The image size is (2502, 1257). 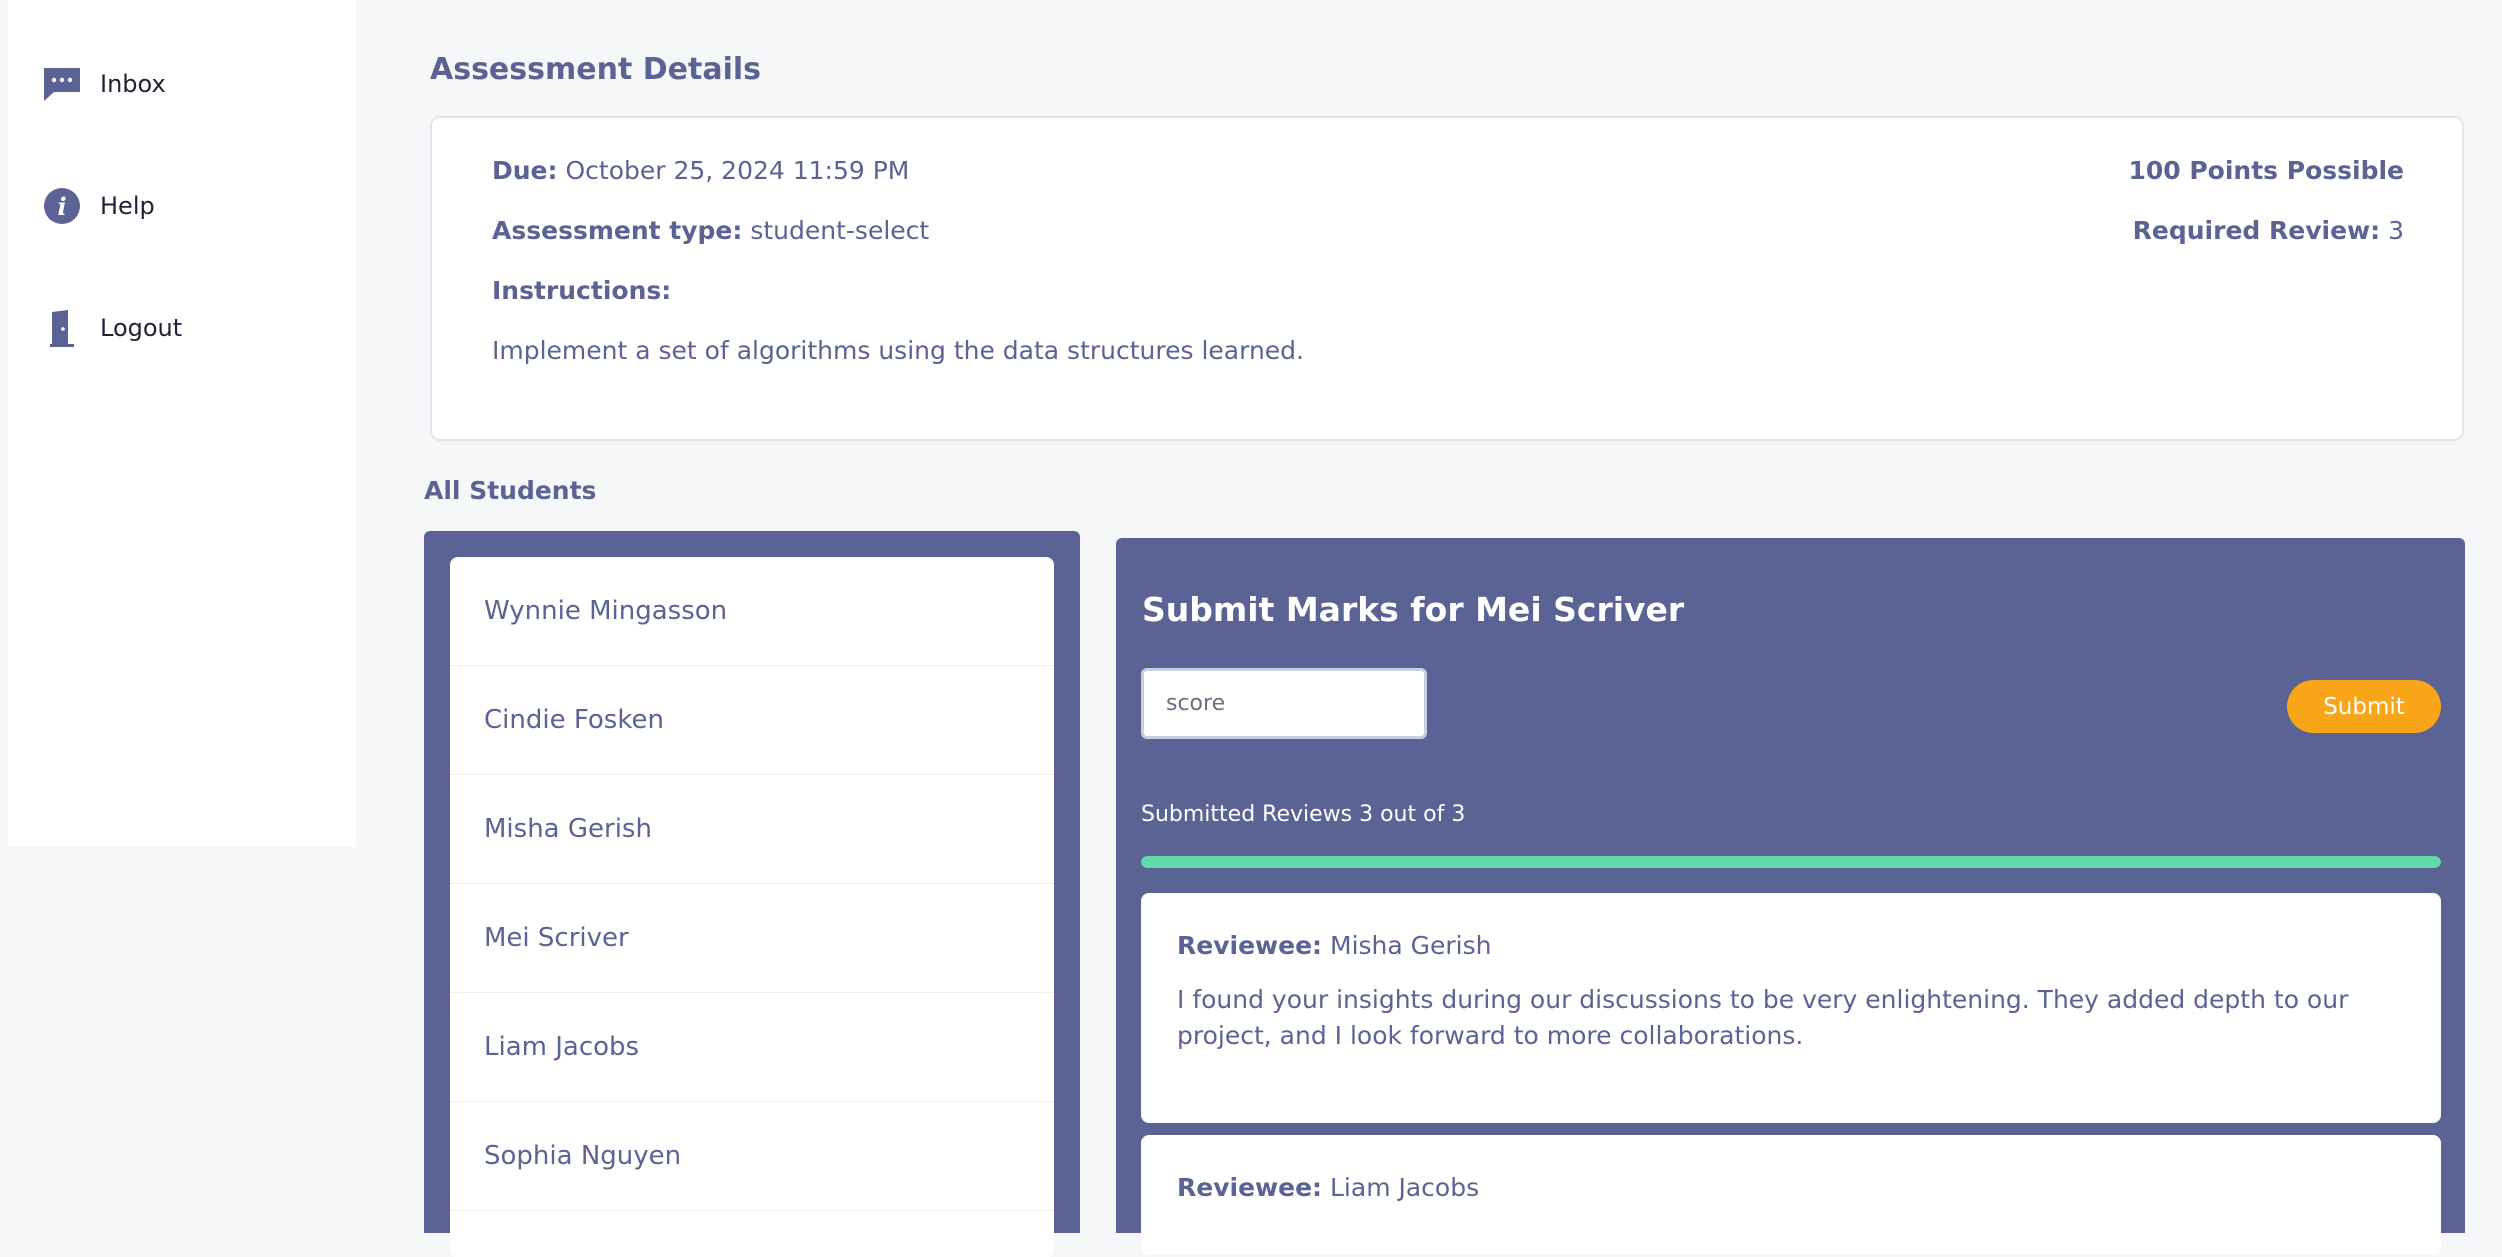 I want to click on sidebar-item-label: Inbox, so click(x=133, y=84).